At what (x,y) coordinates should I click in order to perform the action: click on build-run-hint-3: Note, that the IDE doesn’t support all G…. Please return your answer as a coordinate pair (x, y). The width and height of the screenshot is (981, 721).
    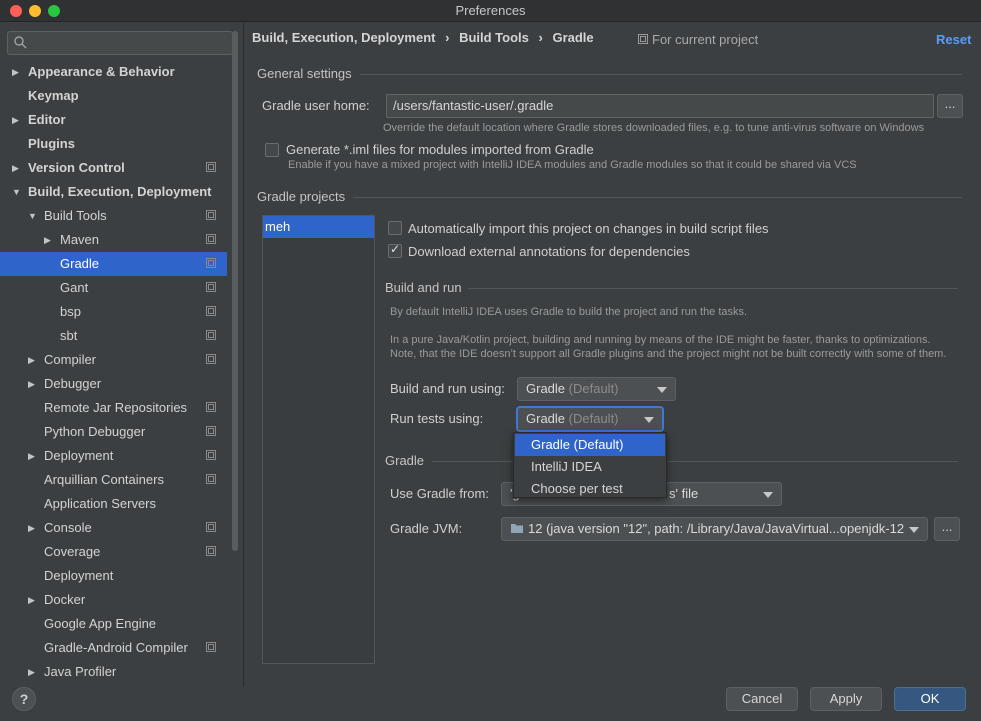
    Looking at the image, I should click on (668, 354).